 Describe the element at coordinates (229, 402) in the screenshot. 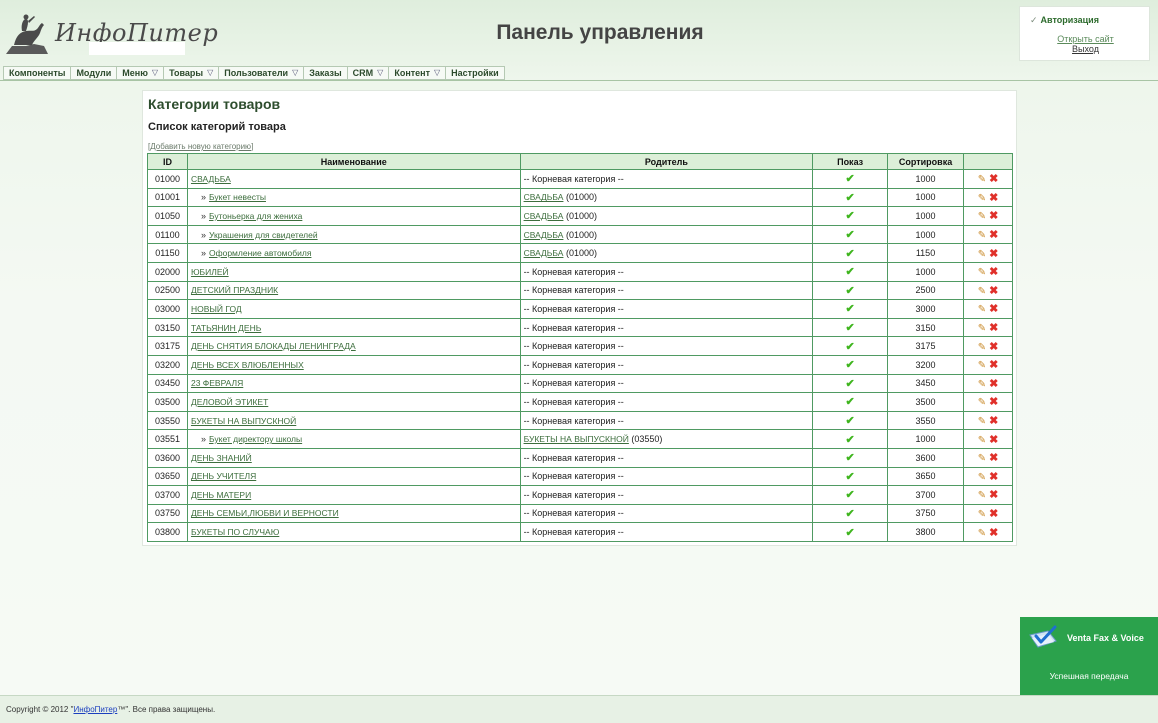

I see `category-name-link: ДЕЛОВОЙ ЭТИКЕТ` at that location.